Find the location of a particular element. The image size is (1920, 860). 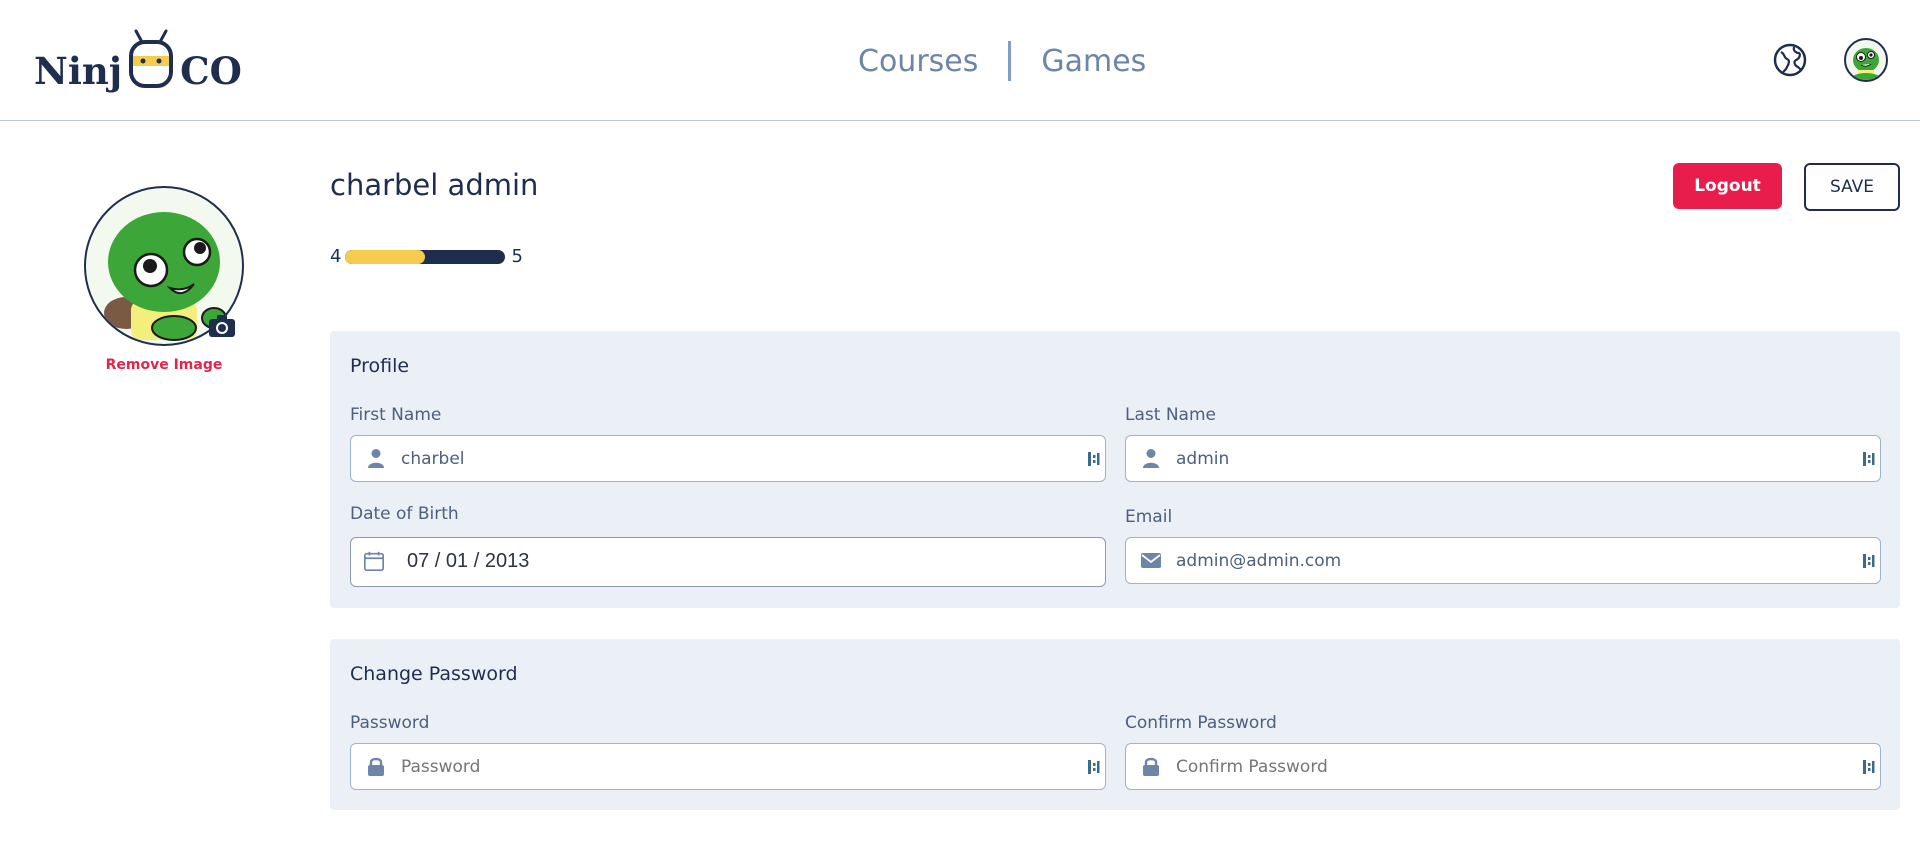

level-current: 4 is located at coordinates (336, 256).